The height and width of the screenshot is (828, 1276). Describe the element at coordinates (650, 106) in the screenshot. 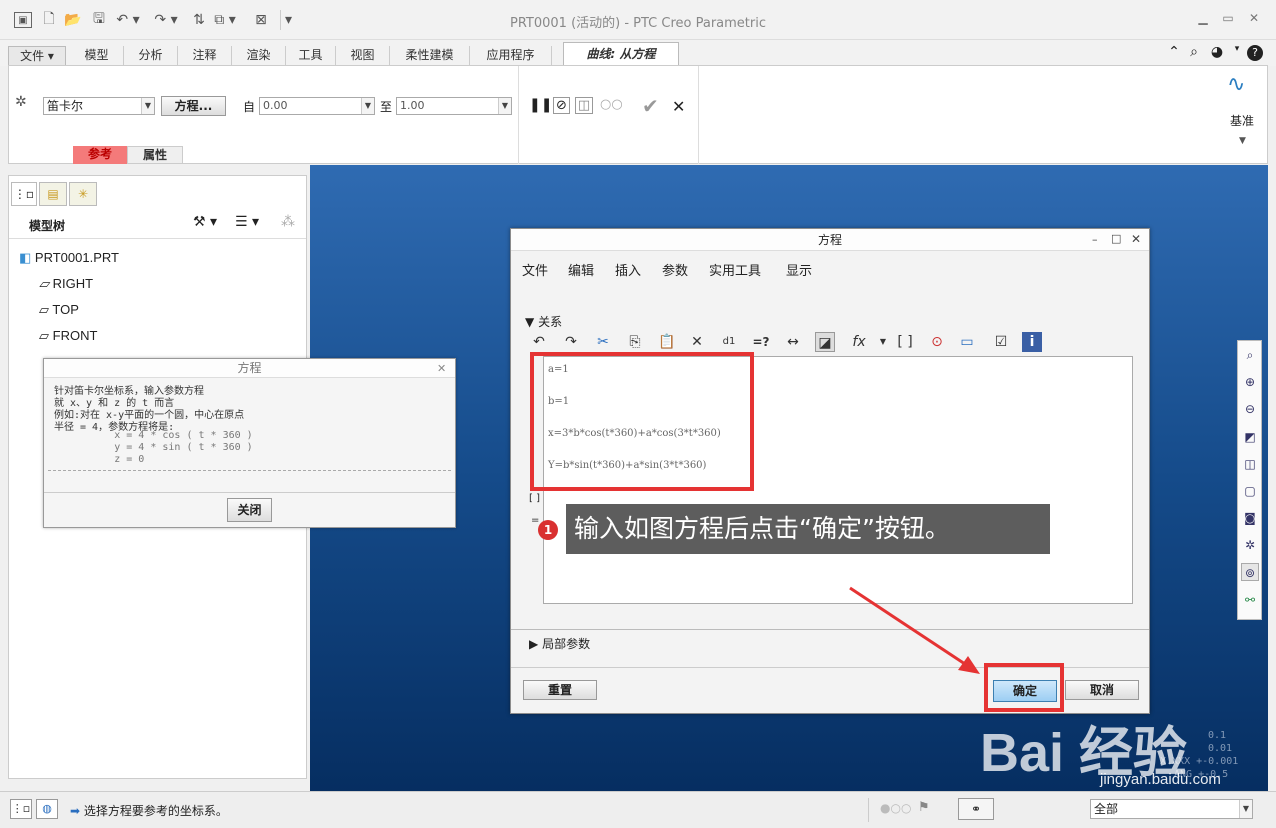

I see `ok-checkmark-icon: ✔` at that location.